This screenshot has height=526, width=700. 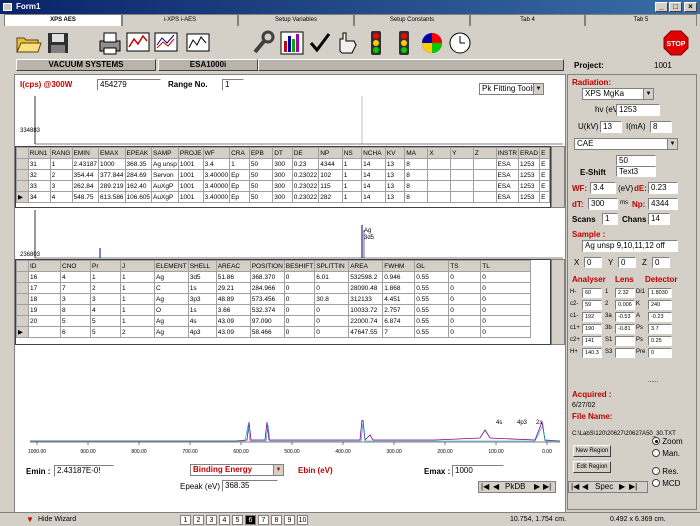 What do you see at coordinates (517, 487) in the screenshot?
I see `pkdb-navigator: |◀ ◀ PkDB ▶ ▶|` at bounding box center [517, 487].